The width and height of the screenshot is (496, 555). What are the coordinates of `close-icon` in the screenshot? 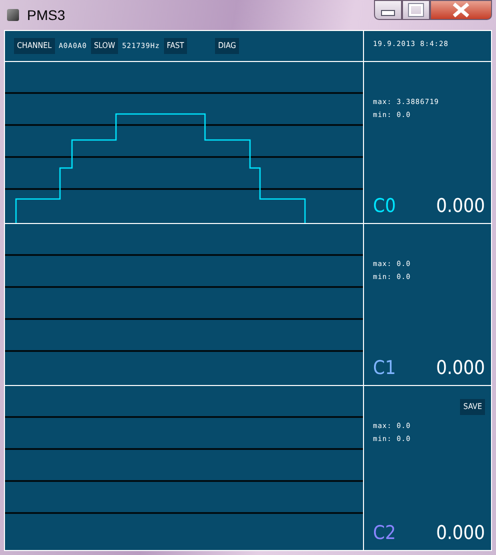 It's located at (461, 10).